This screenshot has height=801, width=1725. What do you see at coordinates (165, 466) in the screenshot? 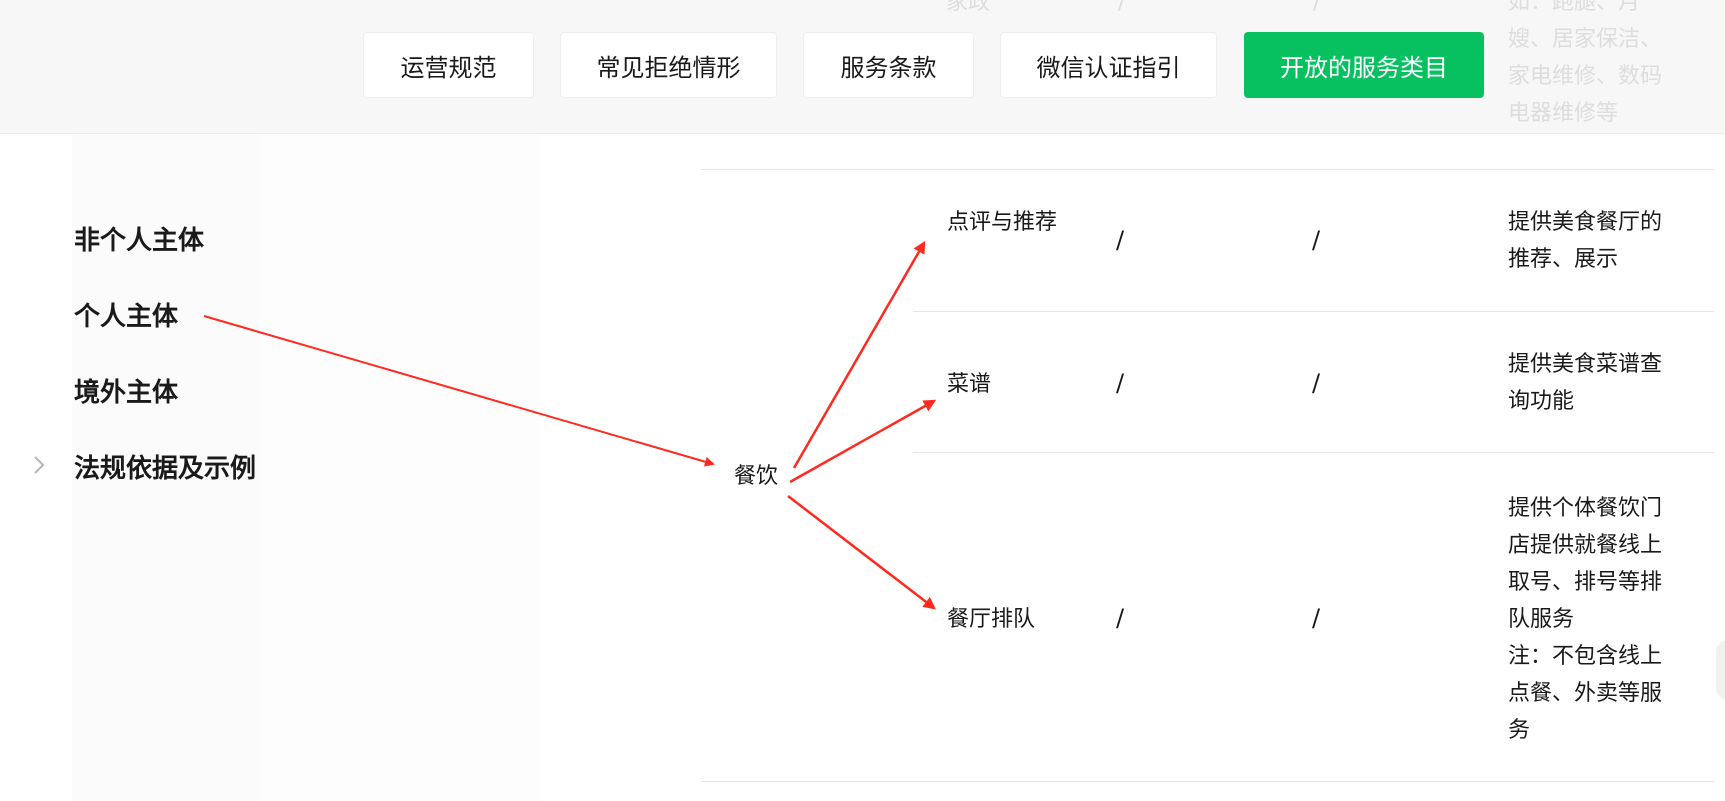
I see `sidebar-item-regulations: 法规依据及示例` at bounding box center [165, 466].